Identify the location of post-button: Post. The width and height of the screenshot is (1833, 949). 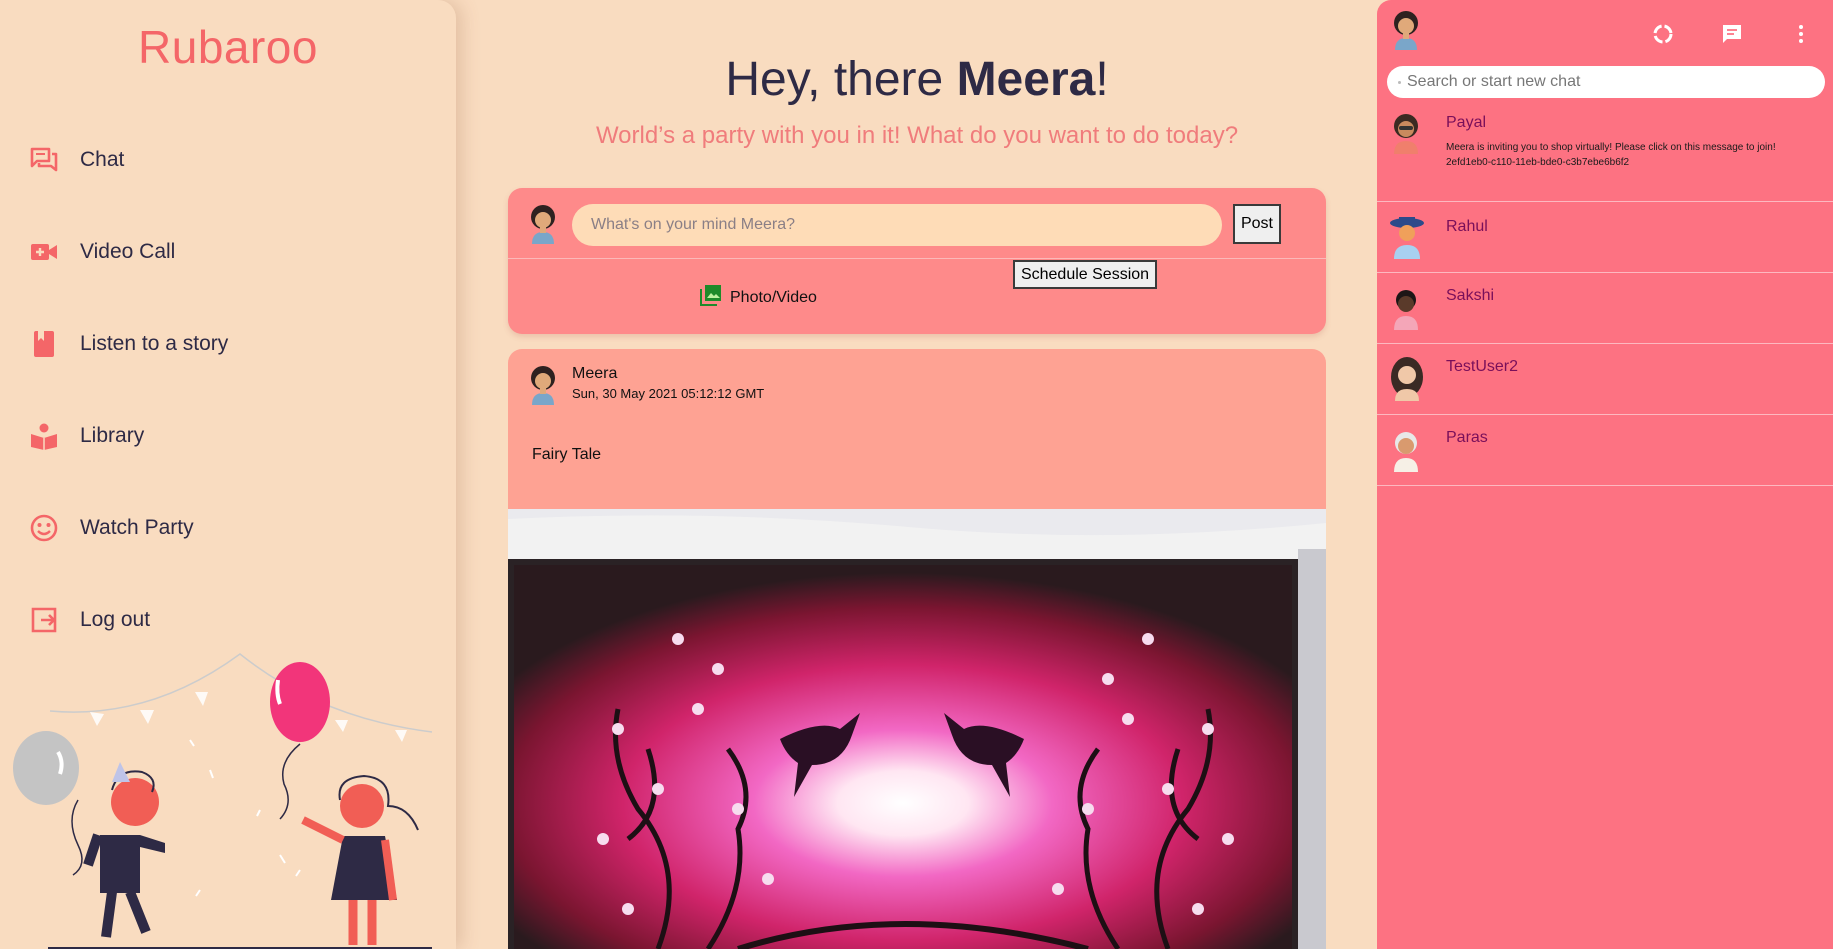
(1257, 224).